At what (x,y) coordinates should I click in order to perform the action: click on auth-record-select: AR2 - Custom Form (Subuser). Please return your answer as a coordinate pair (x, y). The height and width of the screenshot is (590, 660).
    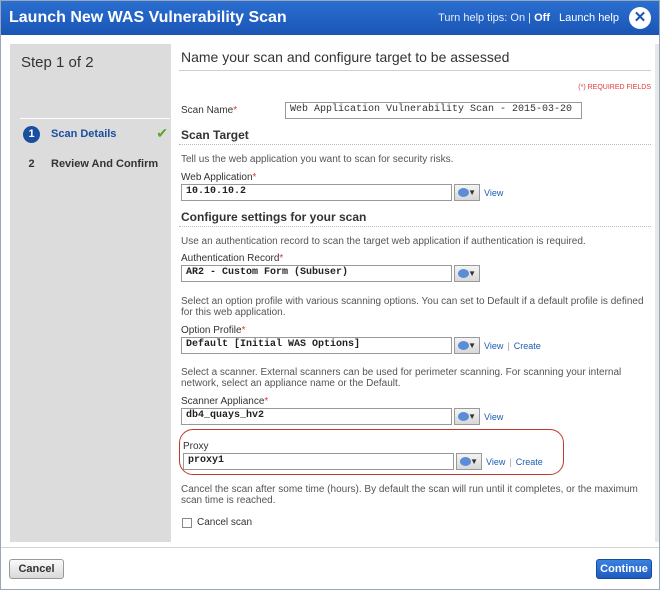
    Looking at the image, I should click on (316, 273).